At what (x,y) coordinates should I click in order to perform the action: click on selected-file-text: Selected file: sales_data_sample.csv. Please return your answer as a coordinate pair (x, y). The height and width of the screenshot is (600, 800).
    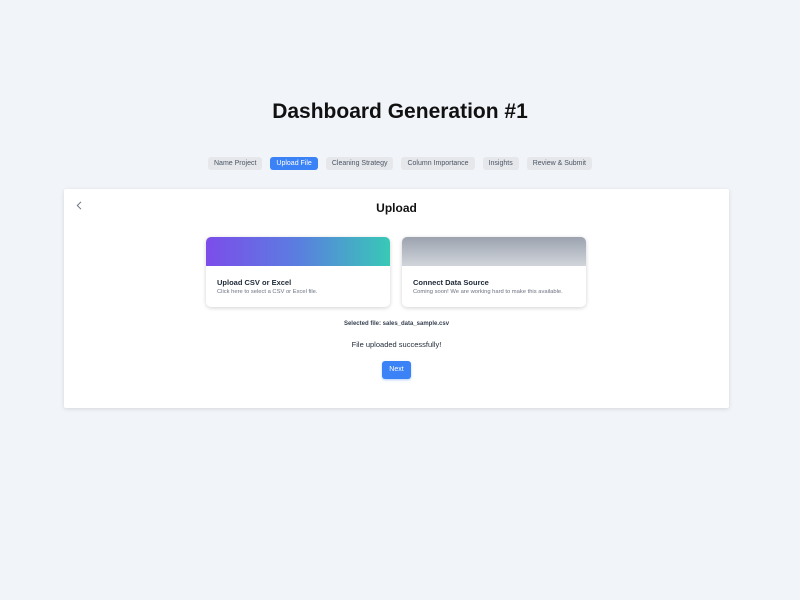
    Looking at the image, I should click on (396, 324).